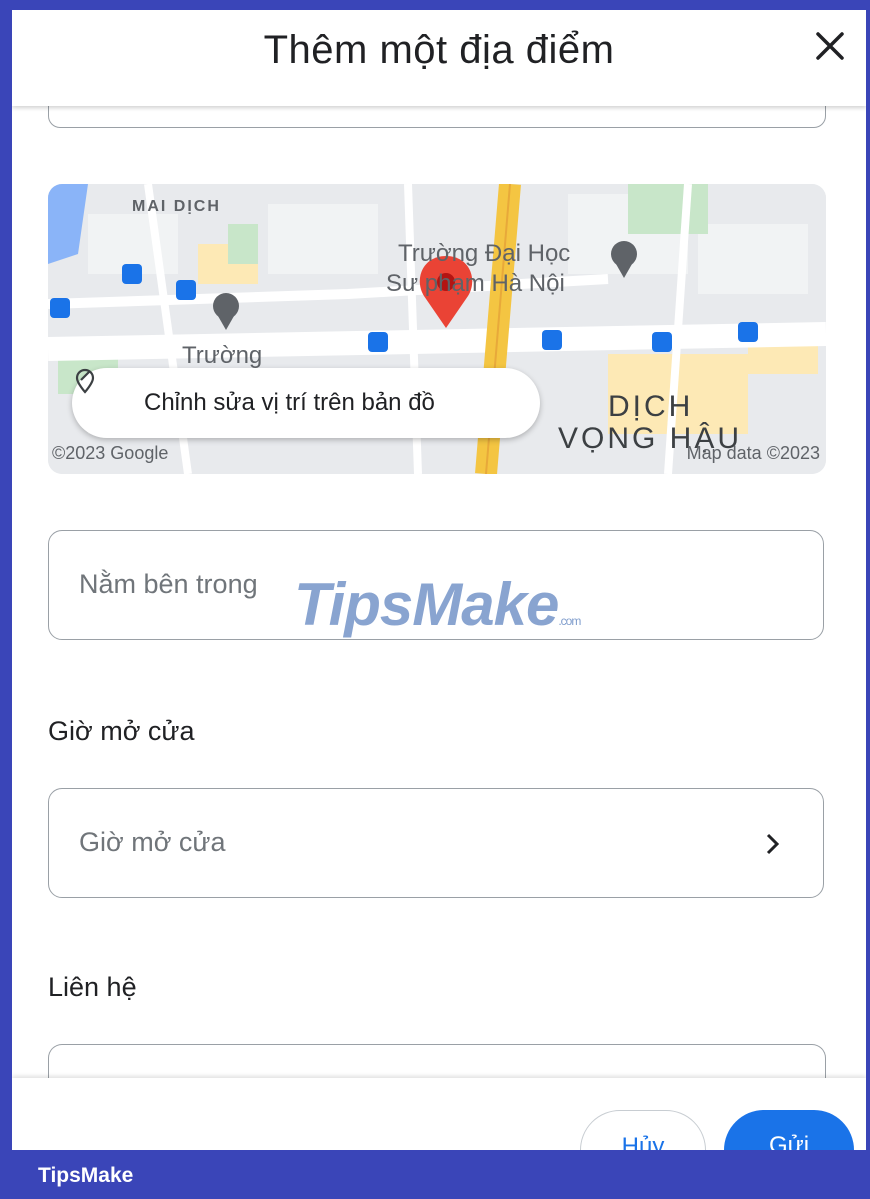  What do you see at coordinates (176, 206) in the screenshot?
I see `map-label-mai-dich: MAI DỊCH` at bounding box center [176, 206].